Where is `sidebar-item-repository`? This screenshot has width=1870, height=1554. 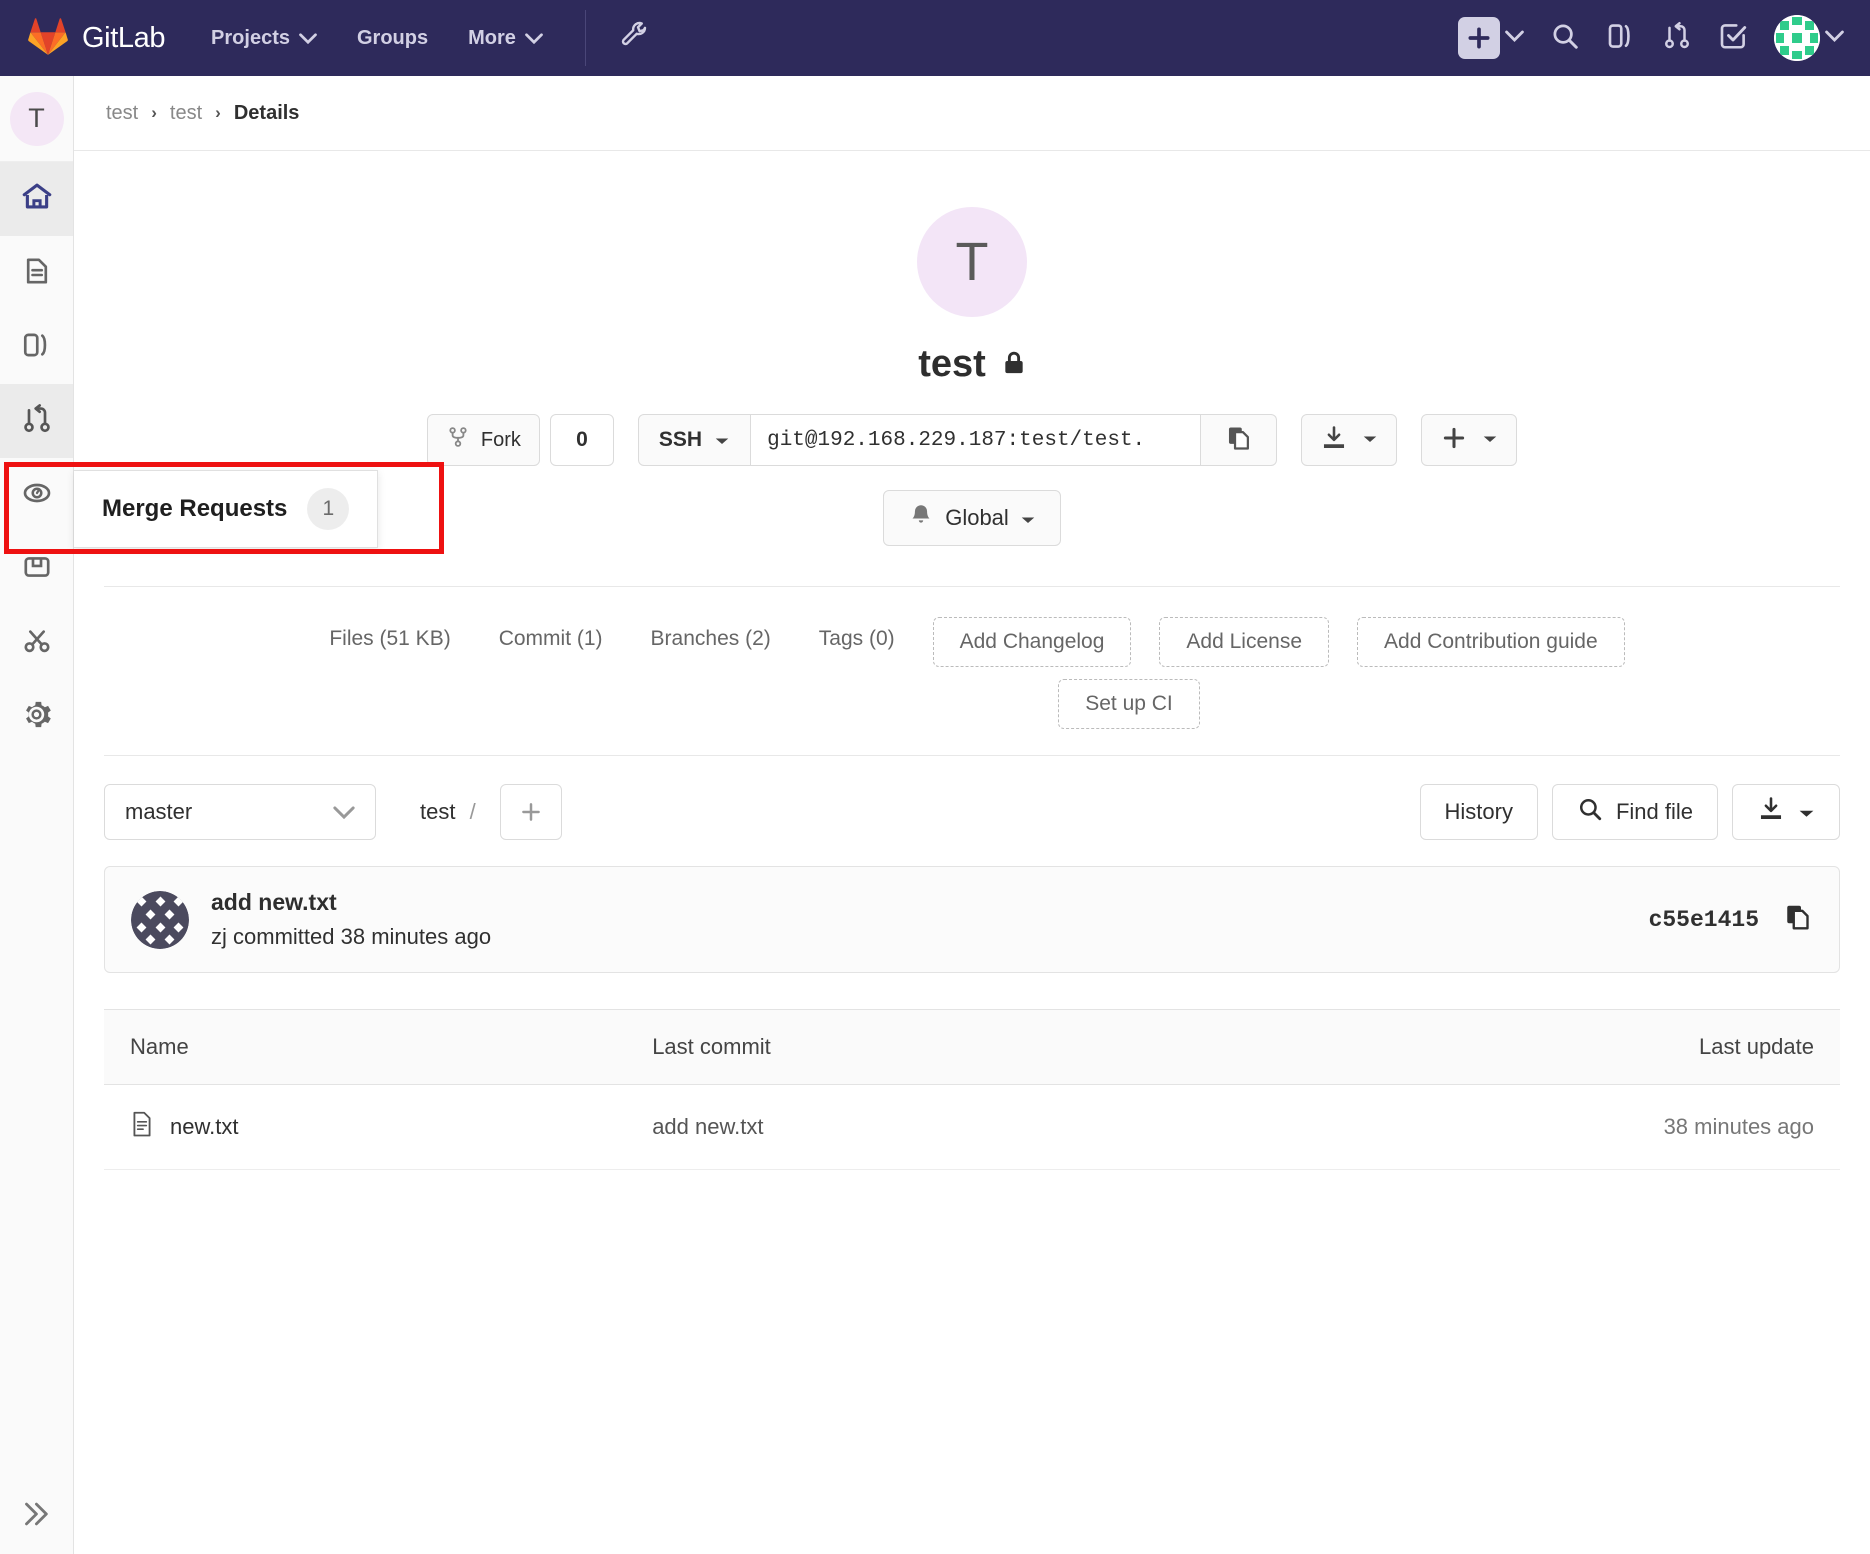 sidebar-item-repository is located at coordinates (36, 273).